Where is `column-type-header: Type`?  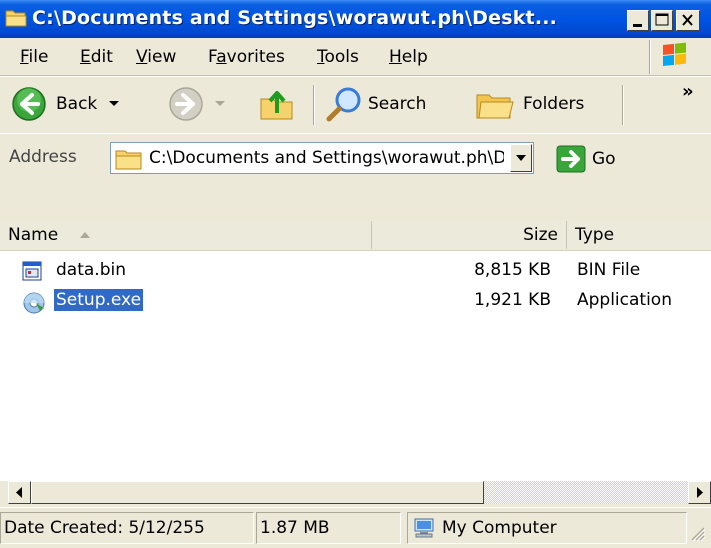 column-type-header: Type is located at coordinates (639, 235).